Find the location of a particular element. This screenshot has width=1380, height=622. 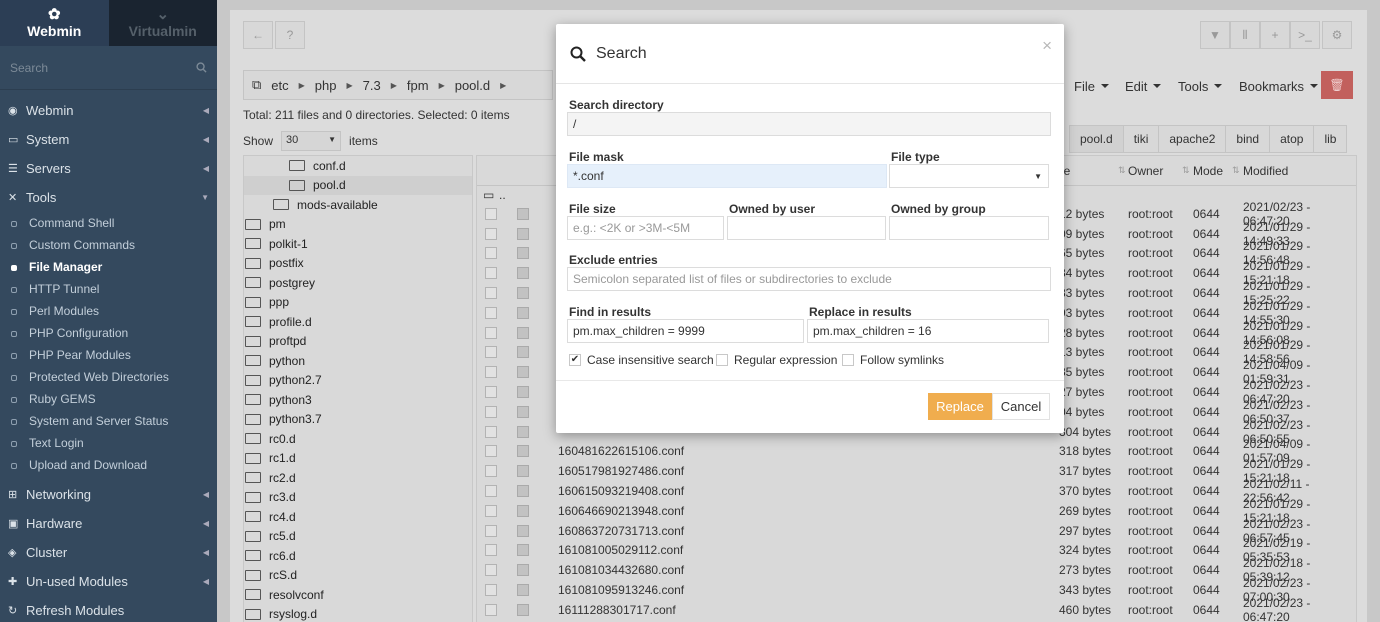

menu-networking: ⊞ Networking ◀ is located at coordinates (108, 494).